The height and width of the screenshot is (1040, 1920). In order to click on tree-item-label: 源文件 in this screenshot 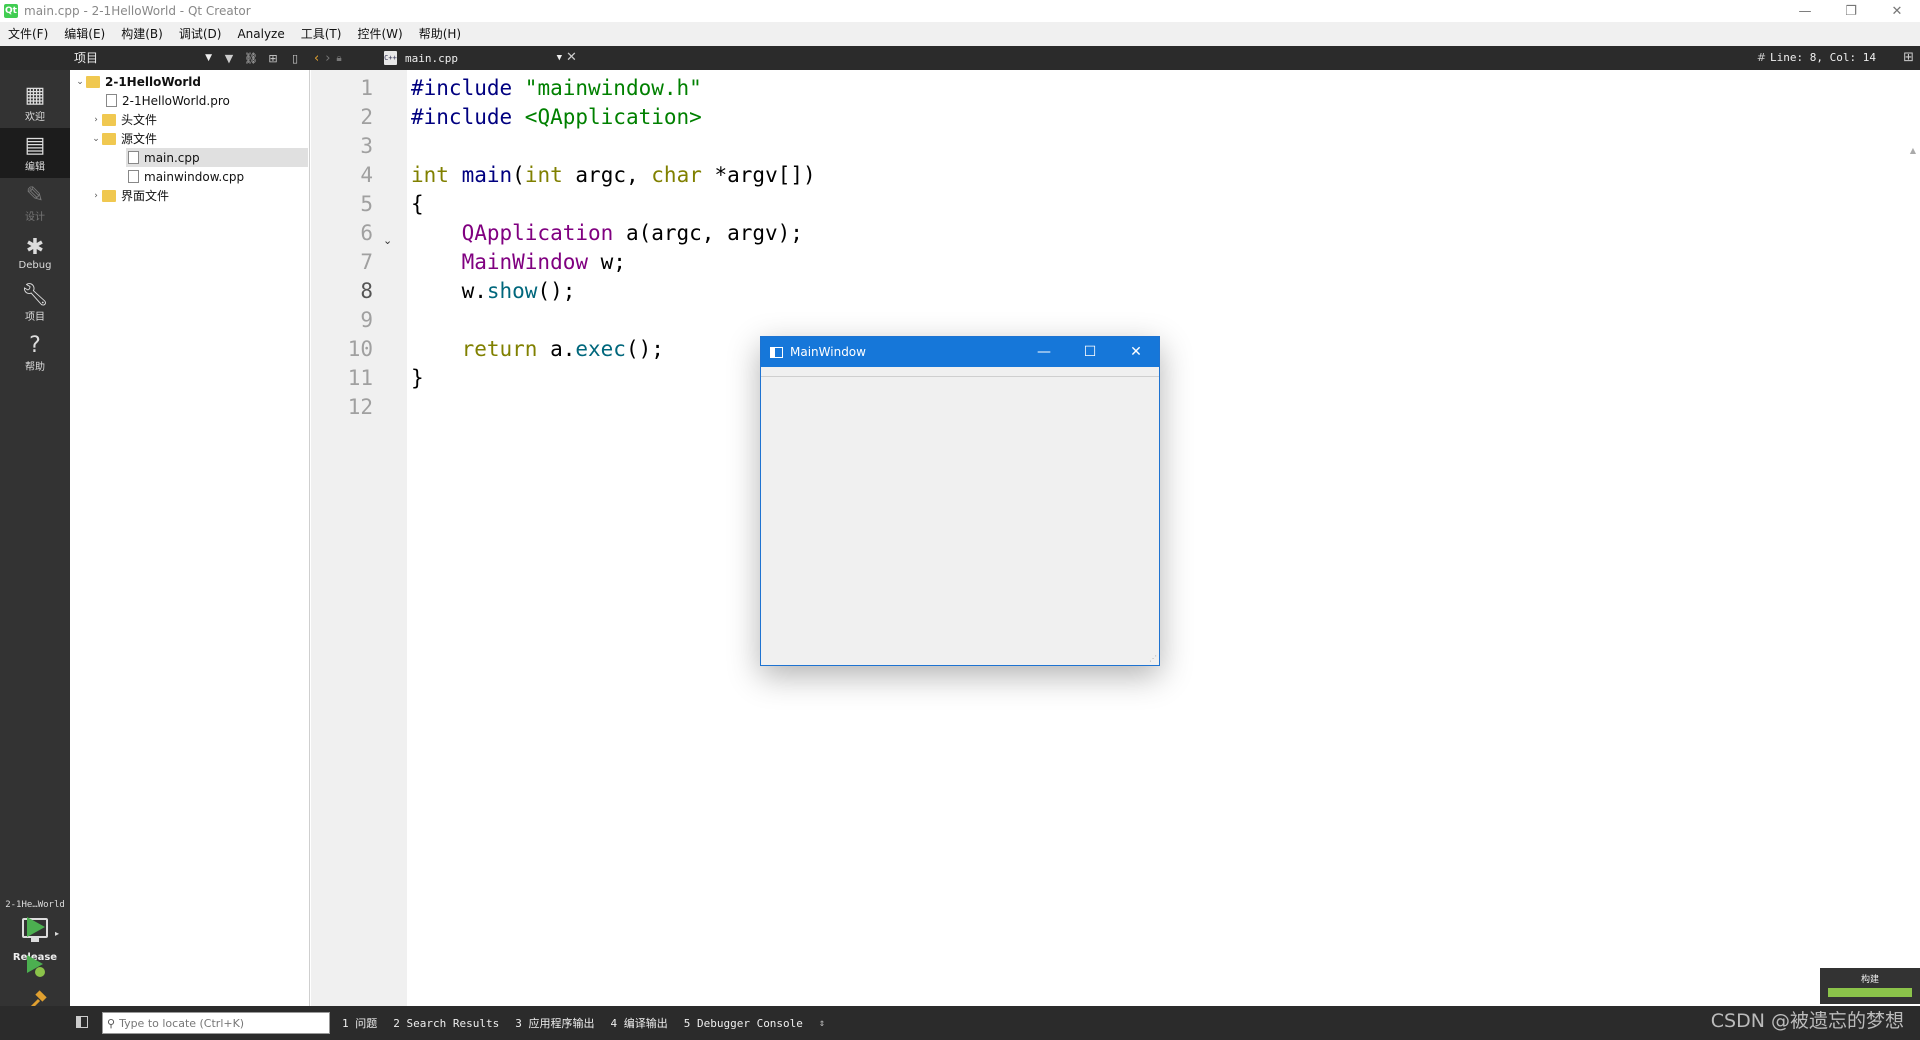, I will do `click(139, 139)`.